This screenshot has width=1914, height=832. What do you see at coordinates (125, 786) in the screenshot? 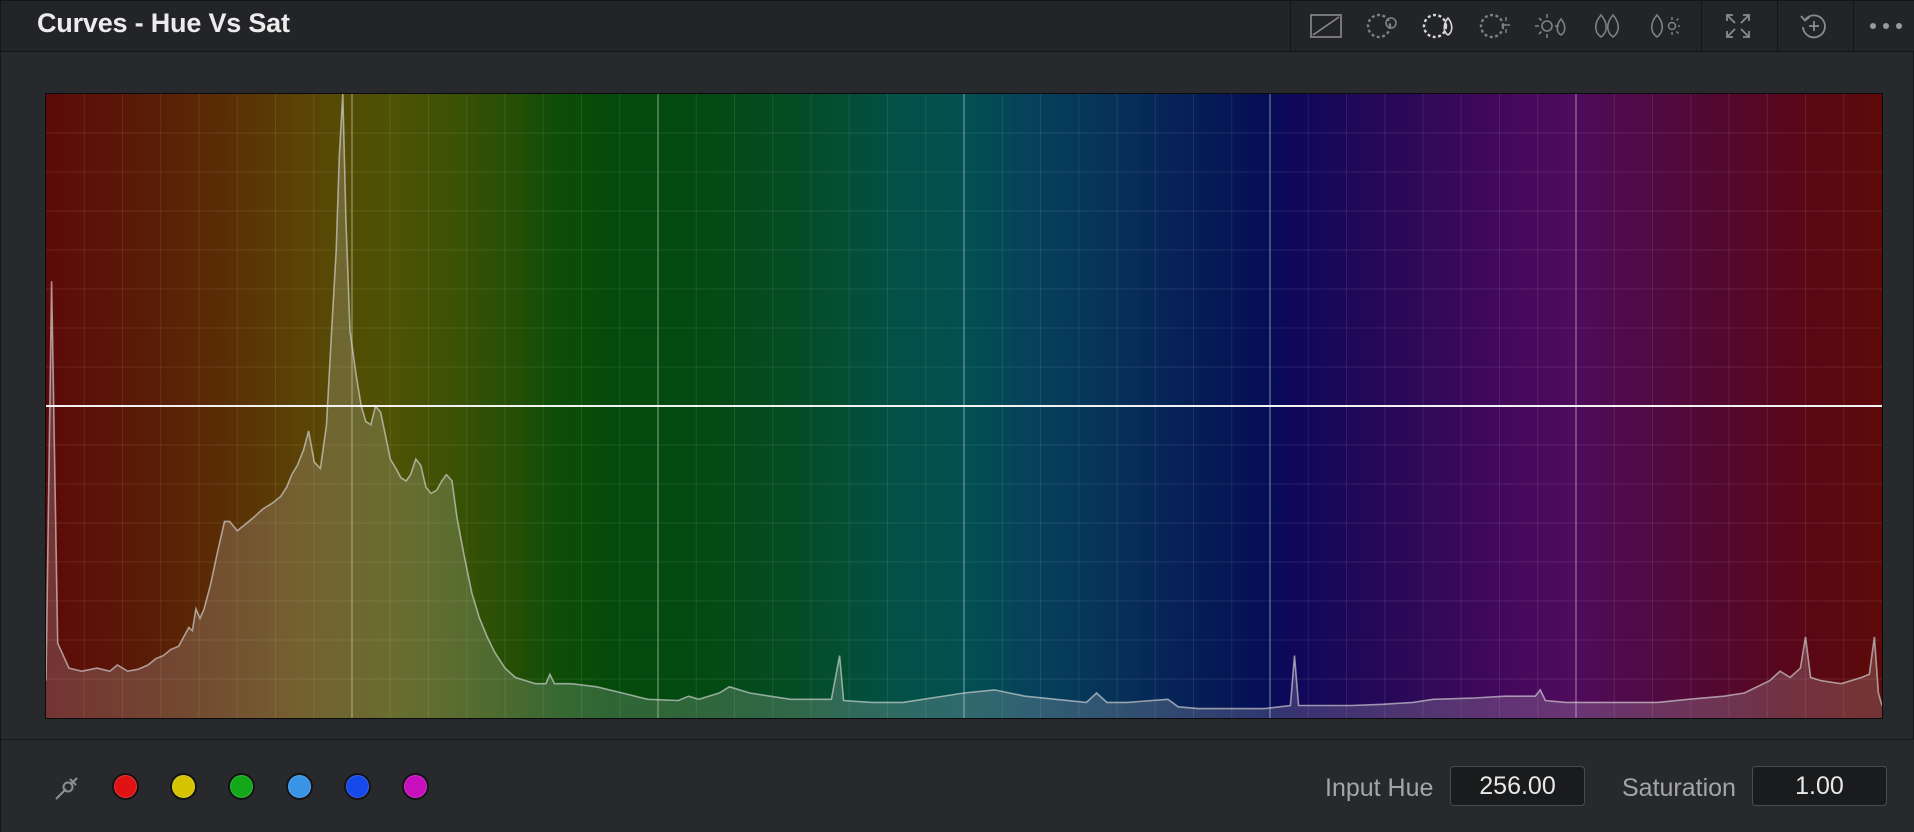
I see `color-swatch-red` at bounding box center [125, 786].